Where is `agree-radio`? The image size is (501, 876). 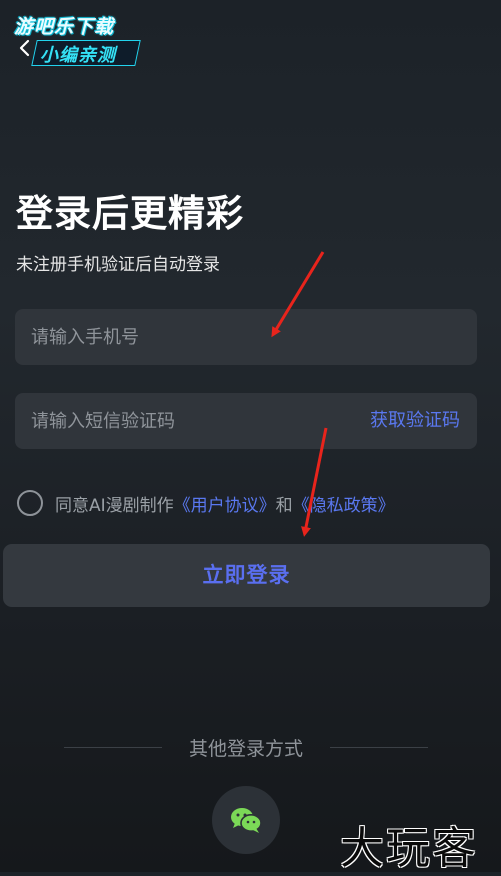
agree-radio is located at coordinates (30, 503).